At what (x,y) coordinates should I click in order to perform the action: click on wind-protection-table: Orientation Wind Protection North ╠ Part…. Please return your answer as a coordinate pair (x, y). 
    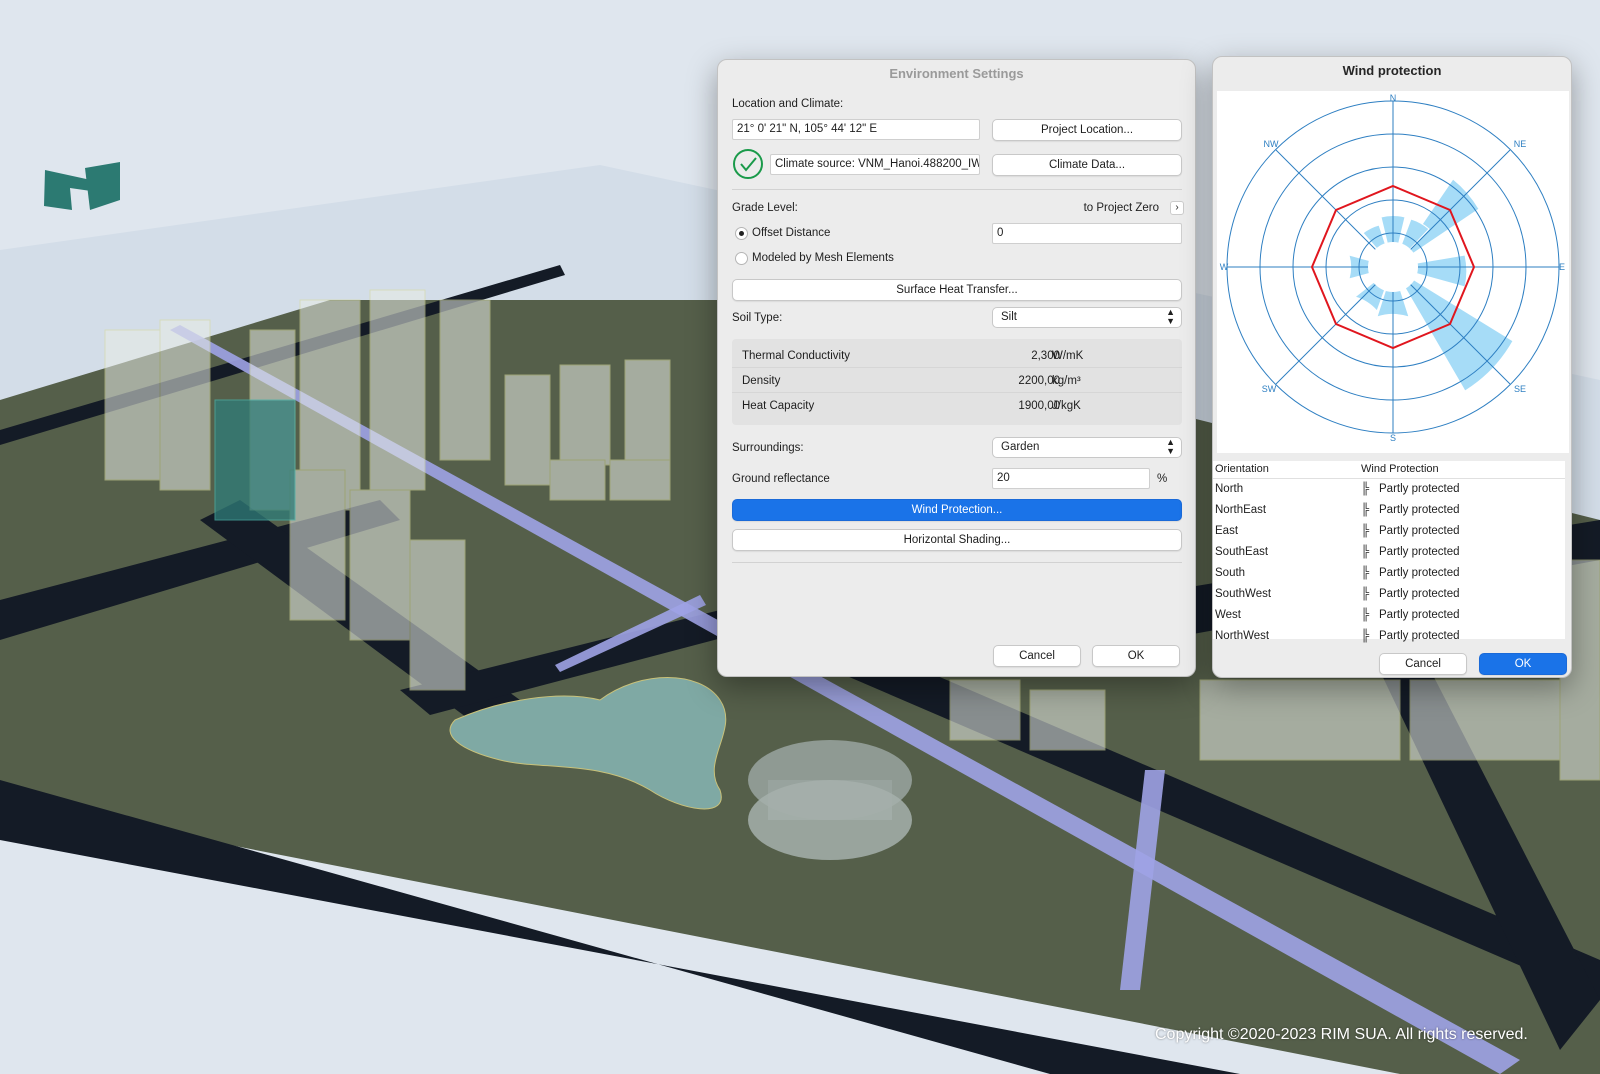
    Looking at the image, I should click on (1389, 551).